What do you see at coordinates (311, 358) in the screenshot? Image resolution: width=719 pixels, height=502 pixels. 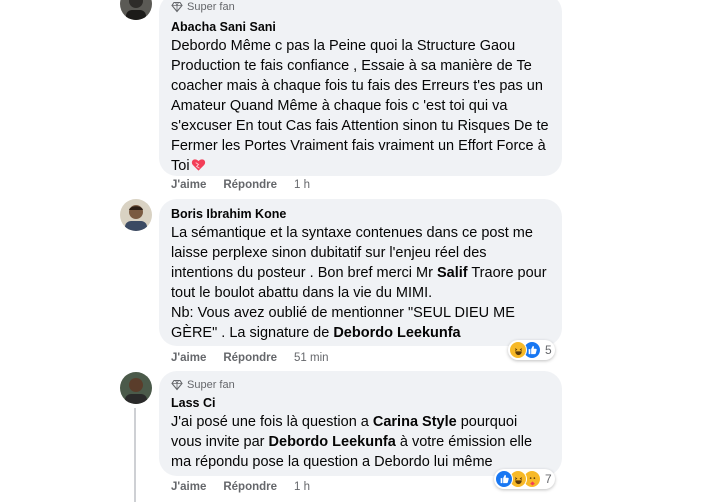 I see `comment-time: 51 min` at bounding box center [311, 358].